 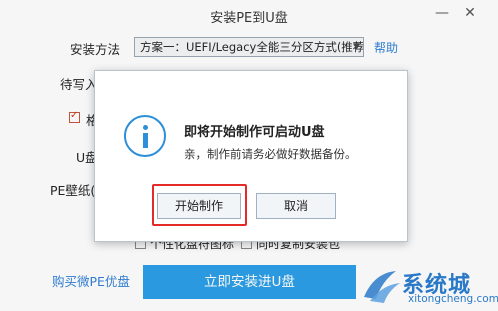 I want to click on watermark-logo, so click(x=382, y=287).